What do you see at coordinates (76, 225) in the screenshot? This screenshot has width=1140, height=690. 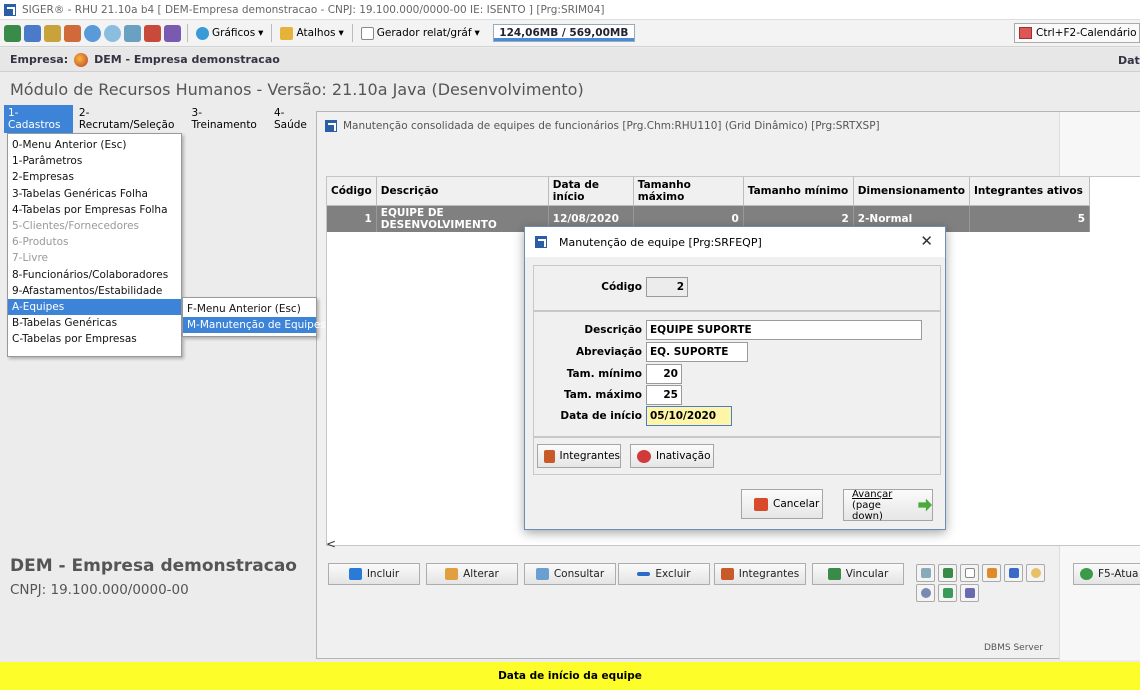 I see `dropdown-item: 5-Clientes/Fornecedores` at bounding box center [76, 225].